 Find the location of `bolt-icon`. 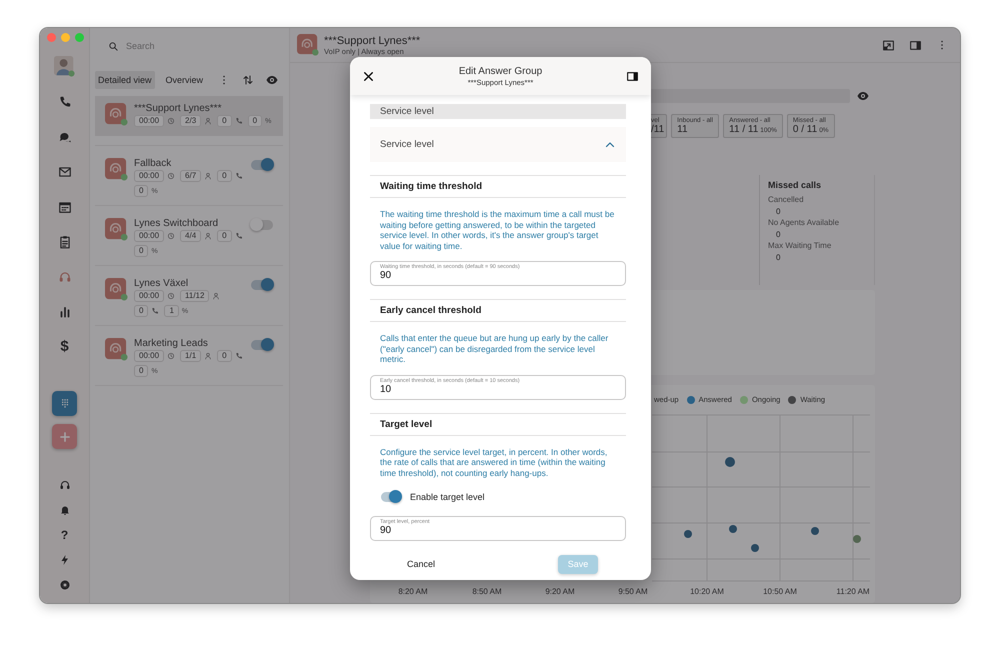

bolt-icon is located at coordinates (64, 560).